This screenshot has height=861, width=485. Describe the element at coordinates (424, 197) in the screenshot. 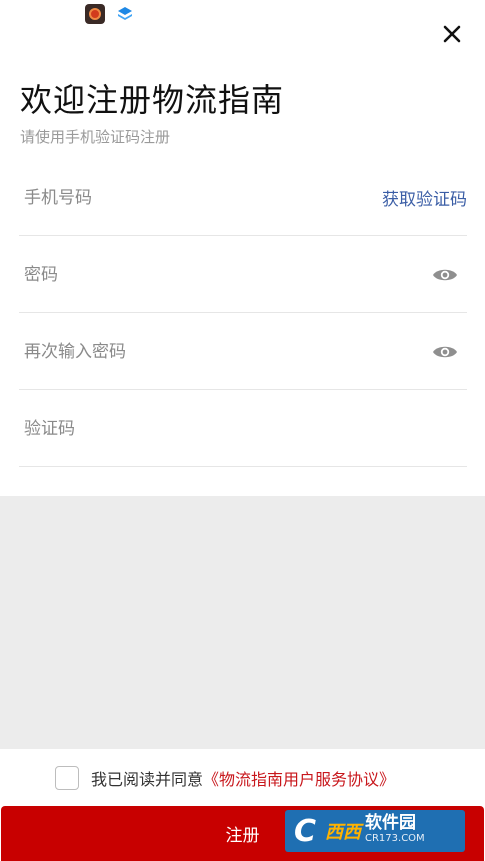

I see `get-code-button: 获取验证码` at that location.